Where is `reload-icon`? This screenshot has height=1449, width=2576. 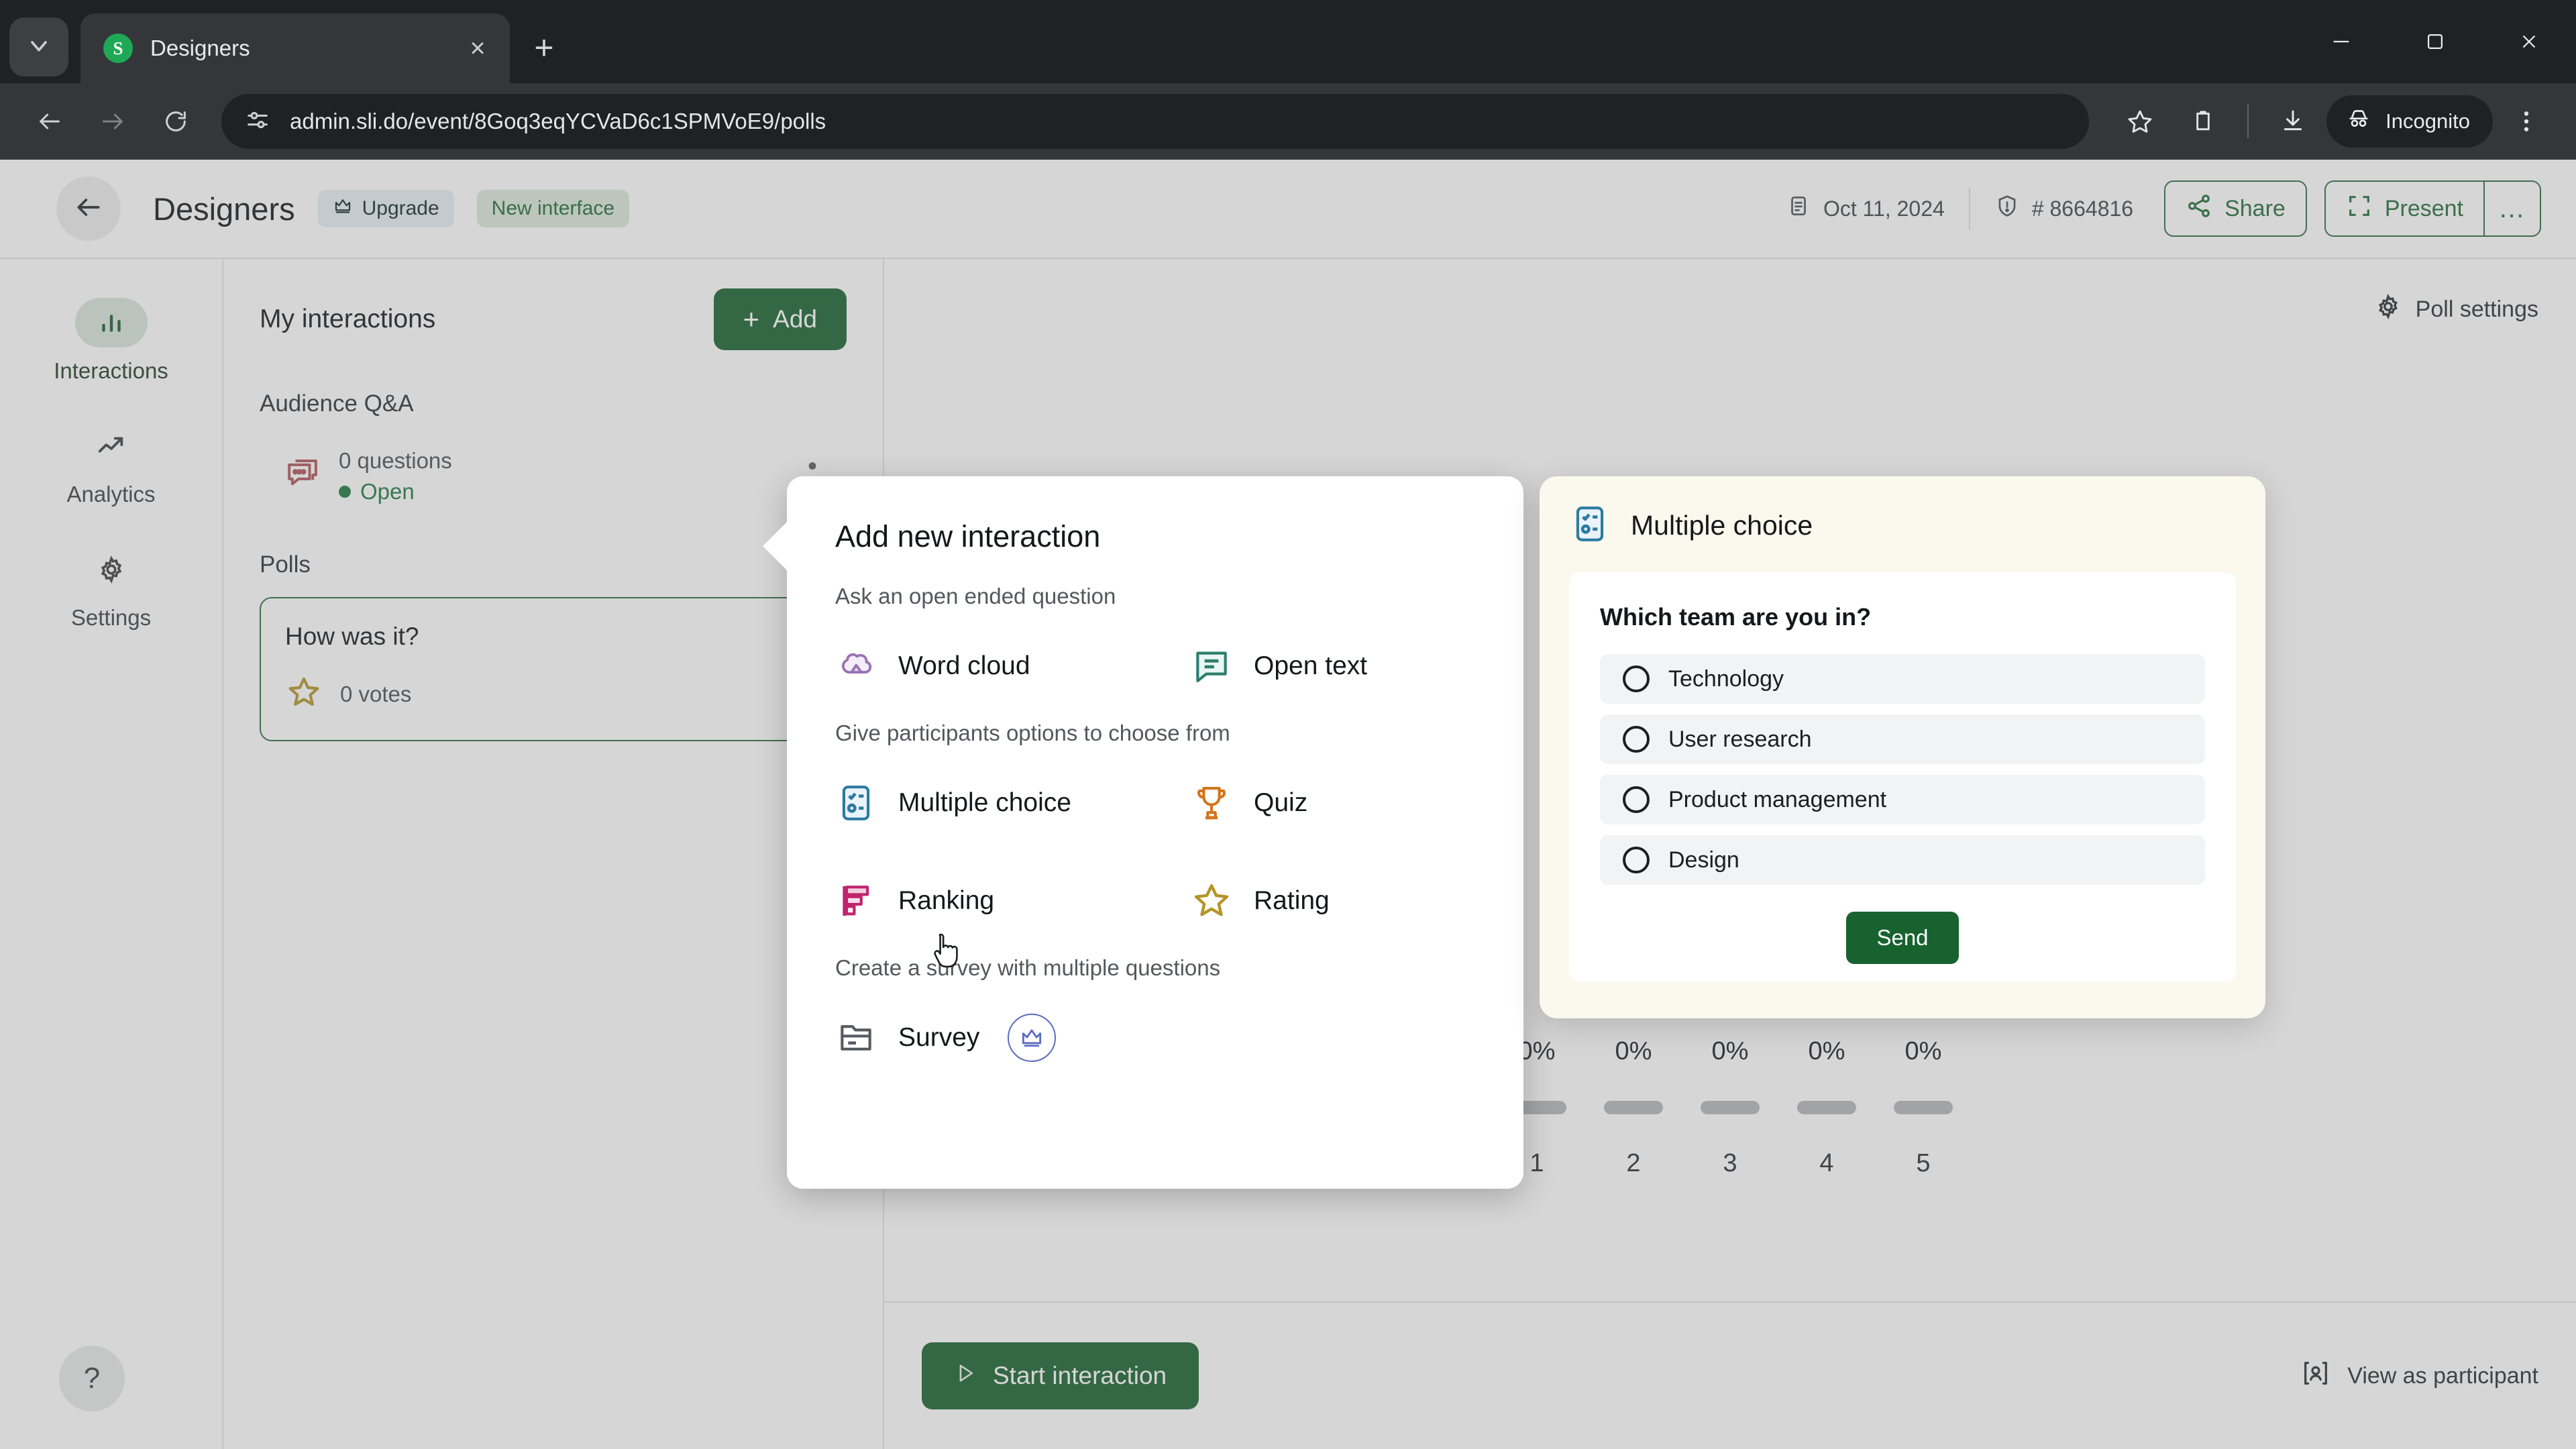 reload-icon is located at coordinates (175, 121).